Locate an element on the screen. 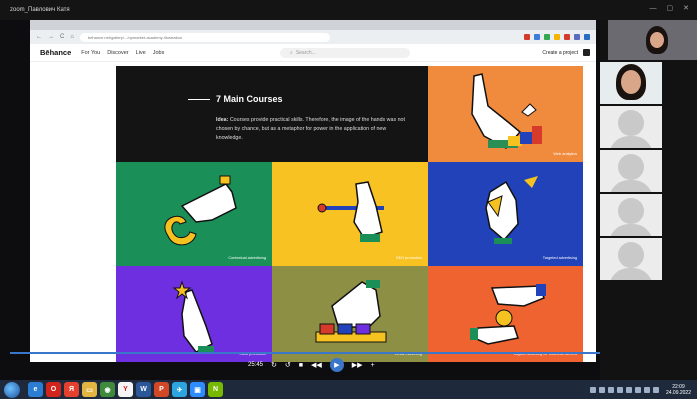  card-email-marketing: Email marketing is located at coordinates (350, 314).